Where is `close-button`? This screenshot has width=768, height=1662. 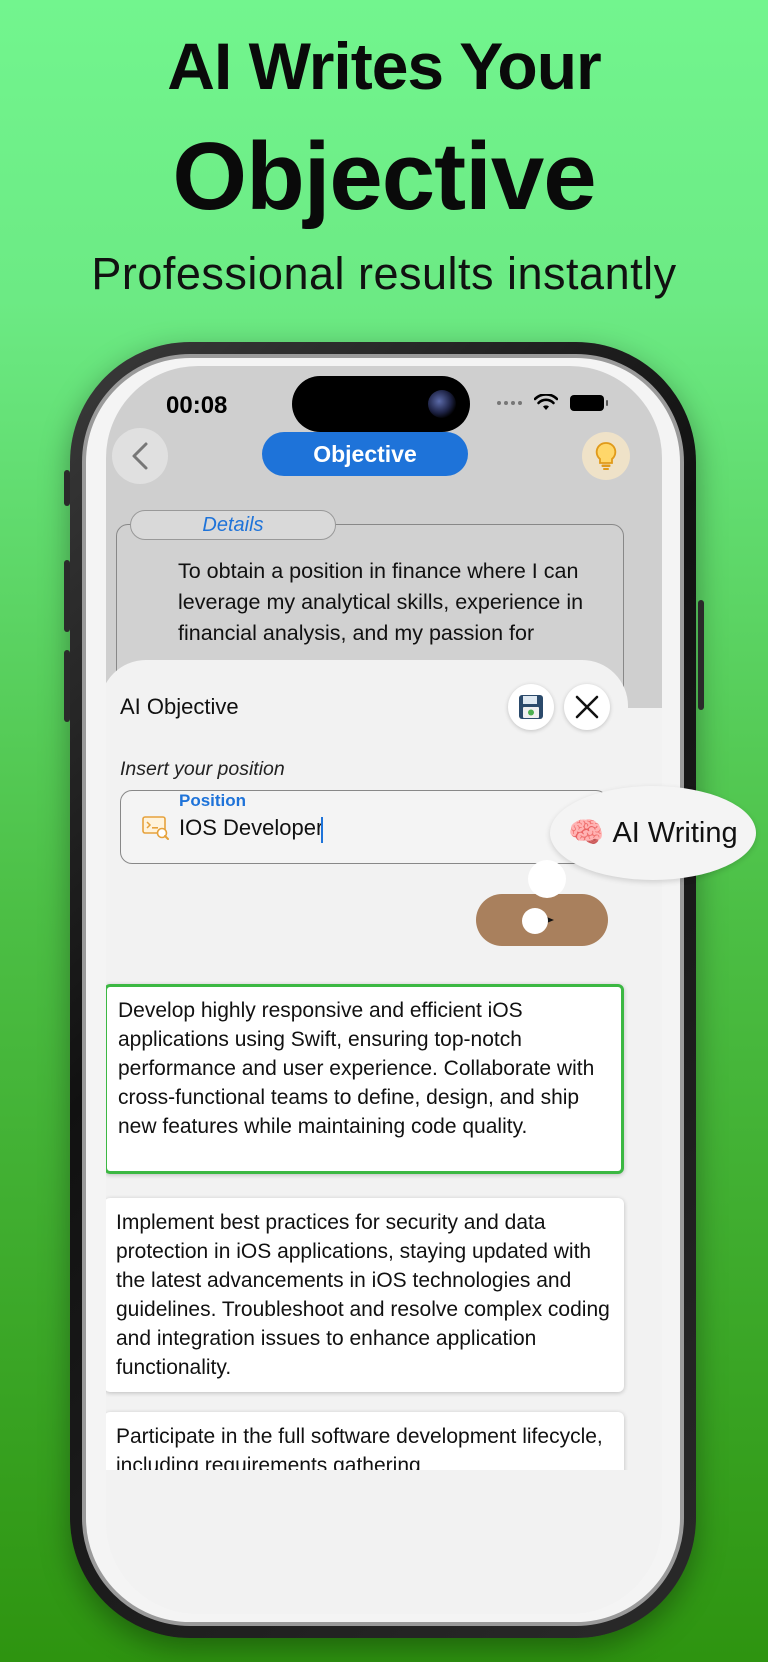 close-button is located at coordinates (587, 707).